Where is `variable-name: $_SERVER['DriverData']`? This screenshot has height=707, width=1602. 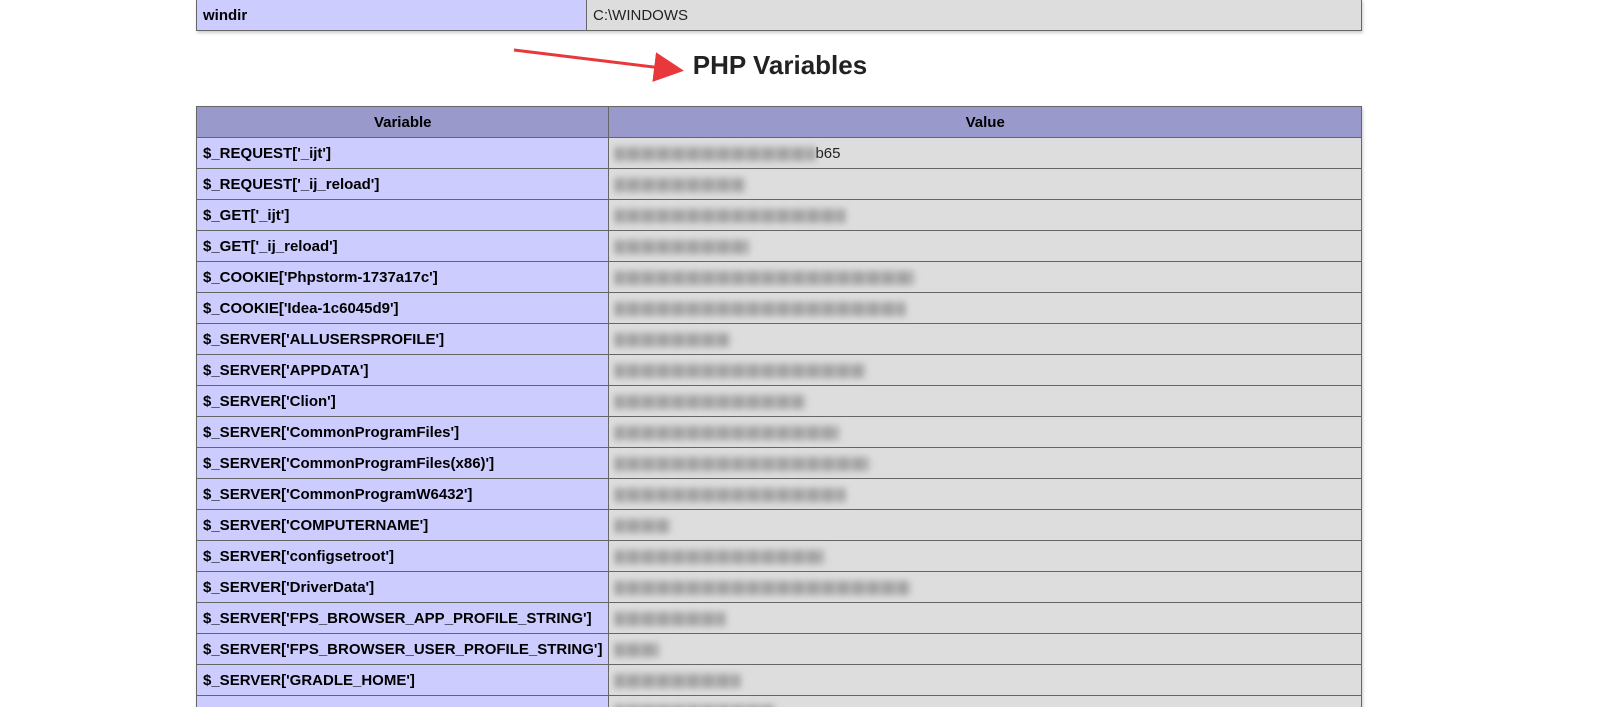 variable-name: $_SERVER['DriverData'] is located at coordinates (402, 587).